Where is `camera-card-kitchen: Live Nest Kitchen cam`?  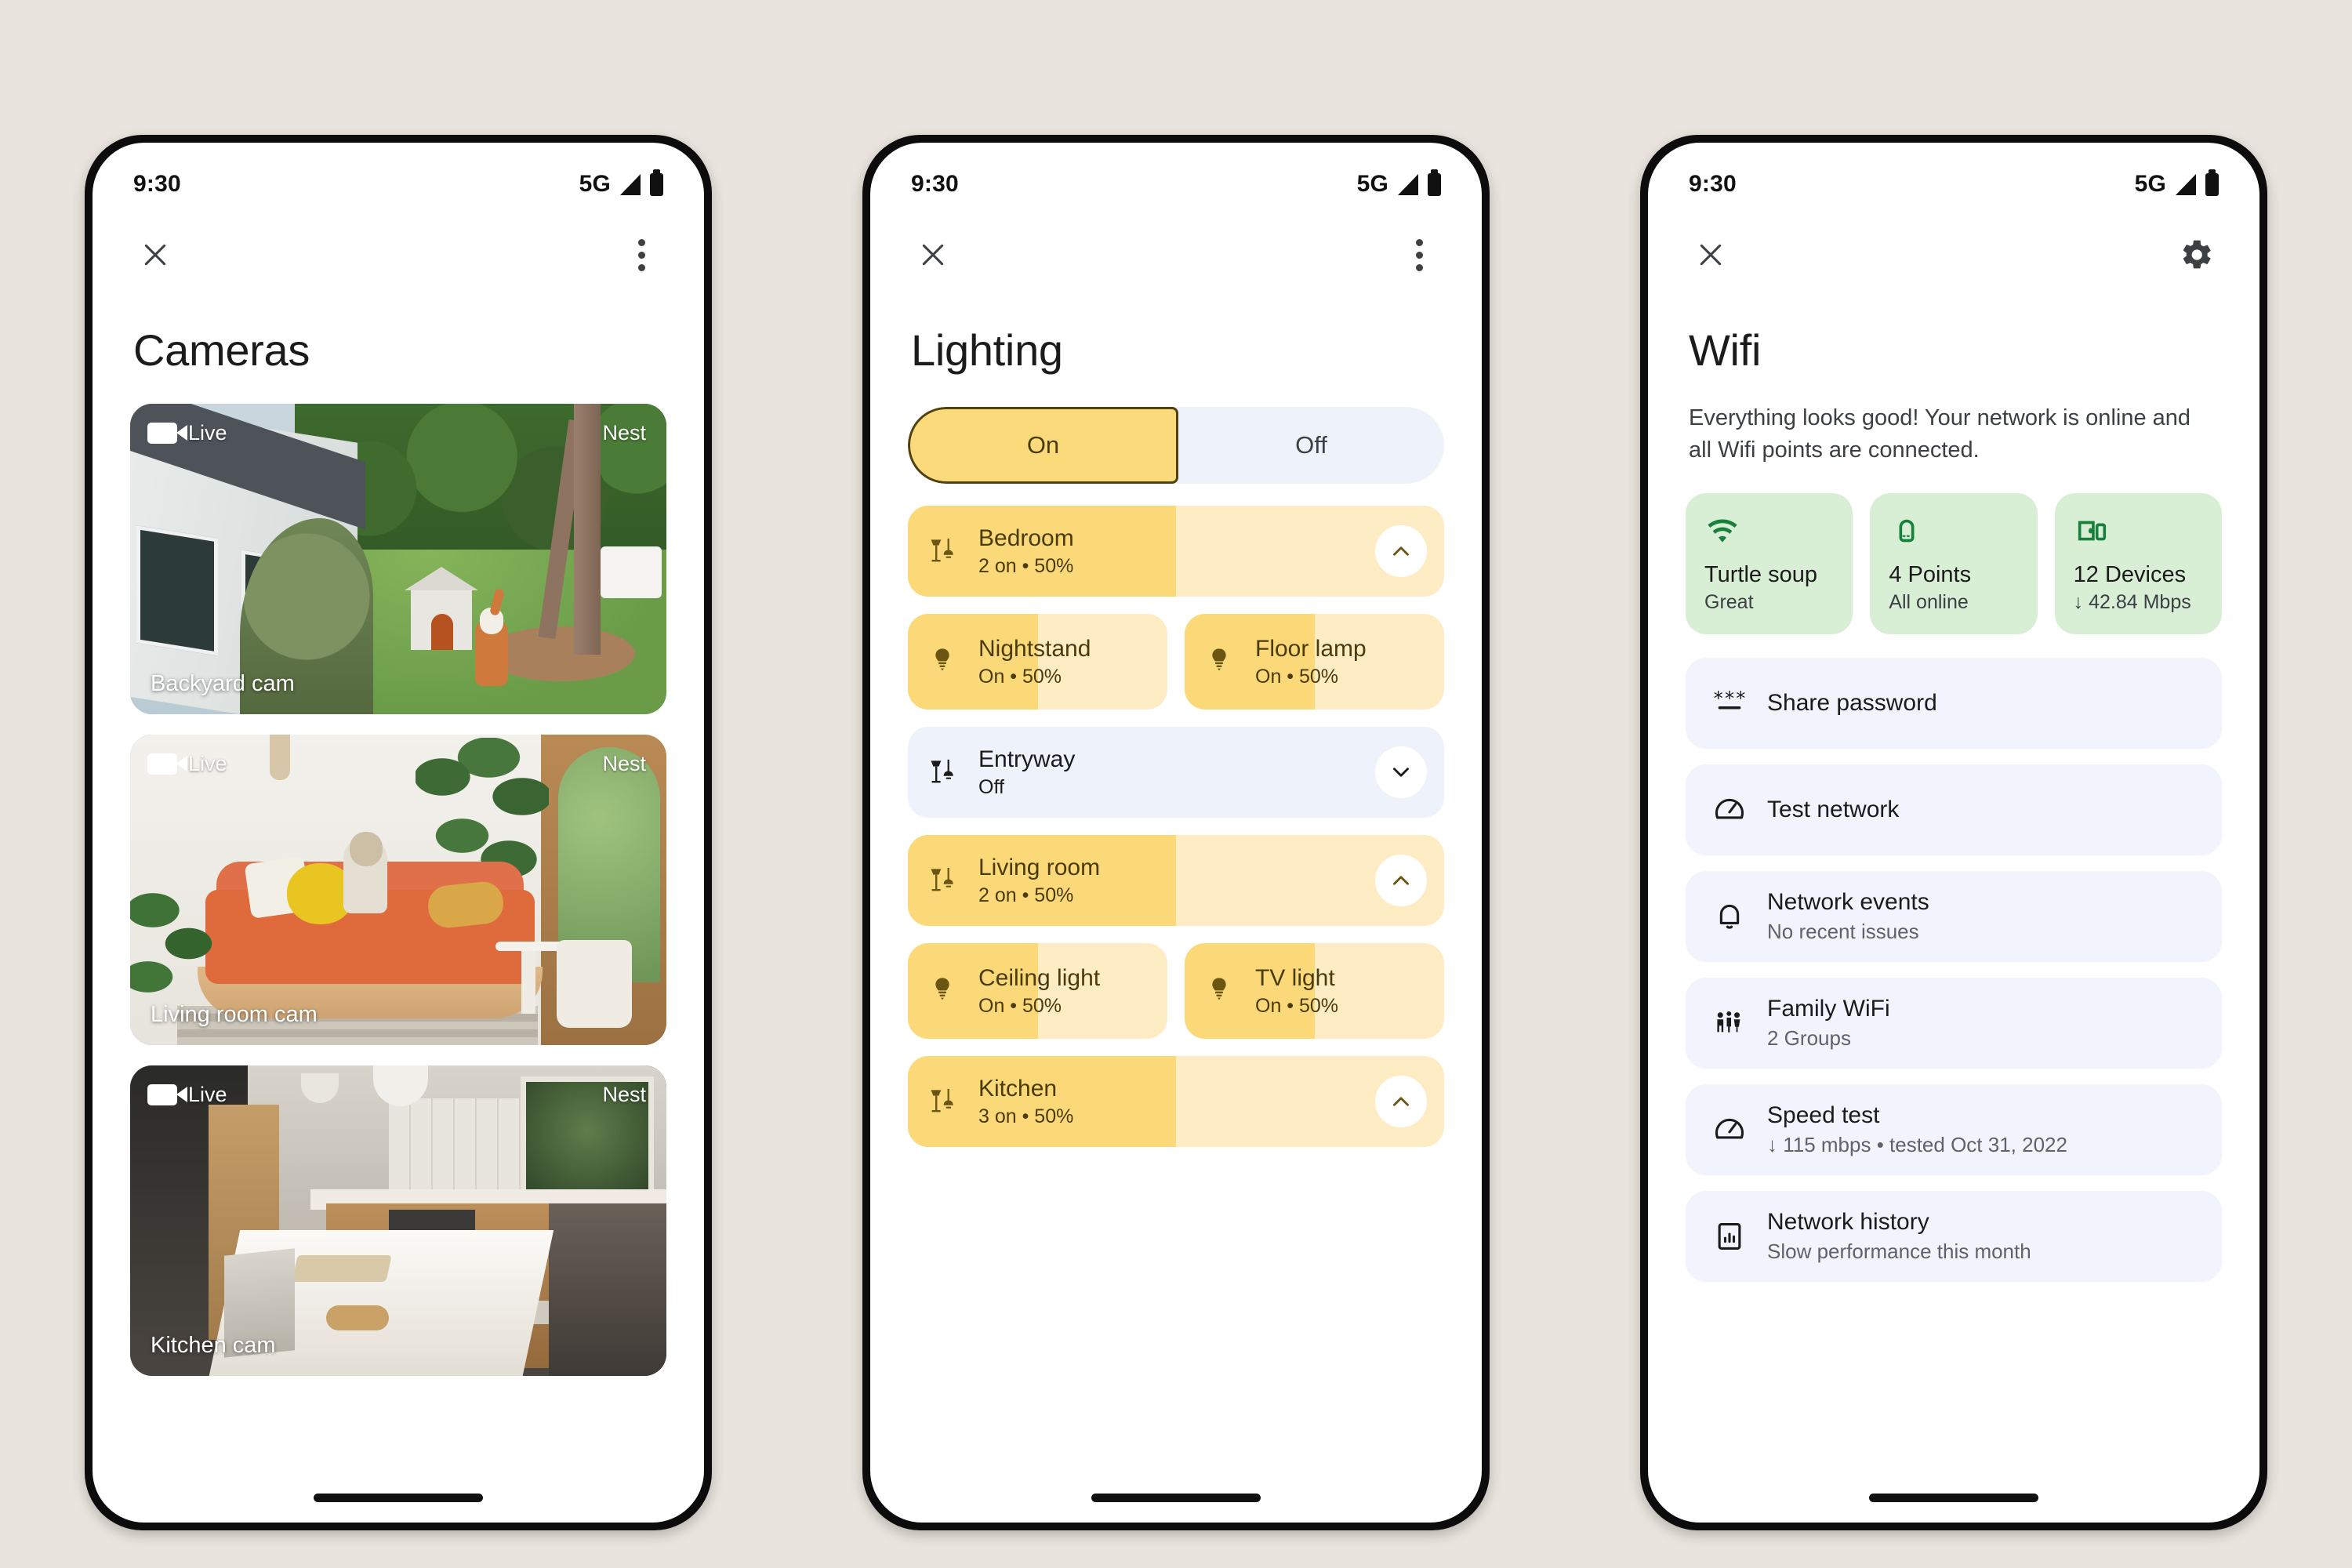 camera-card-kitchen: Live Nest Kitchen cam is located at coordinates (398, 1220).